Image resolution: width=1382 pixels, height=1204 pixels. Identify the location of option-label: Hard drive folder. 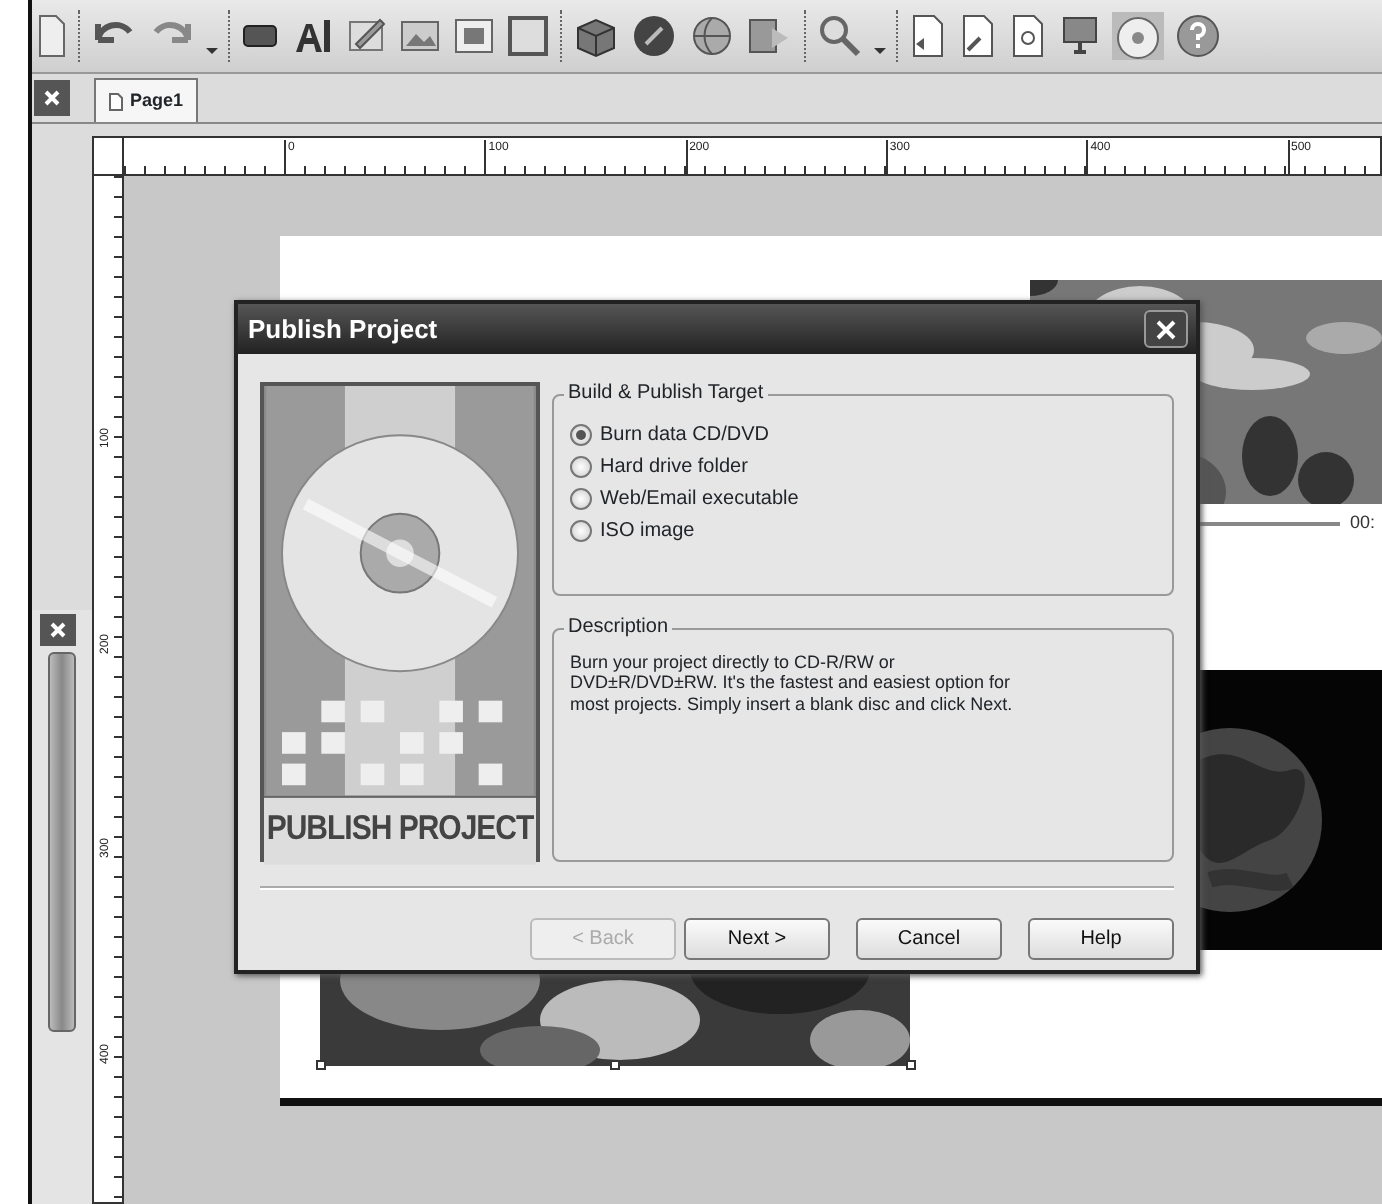
(674, 468).